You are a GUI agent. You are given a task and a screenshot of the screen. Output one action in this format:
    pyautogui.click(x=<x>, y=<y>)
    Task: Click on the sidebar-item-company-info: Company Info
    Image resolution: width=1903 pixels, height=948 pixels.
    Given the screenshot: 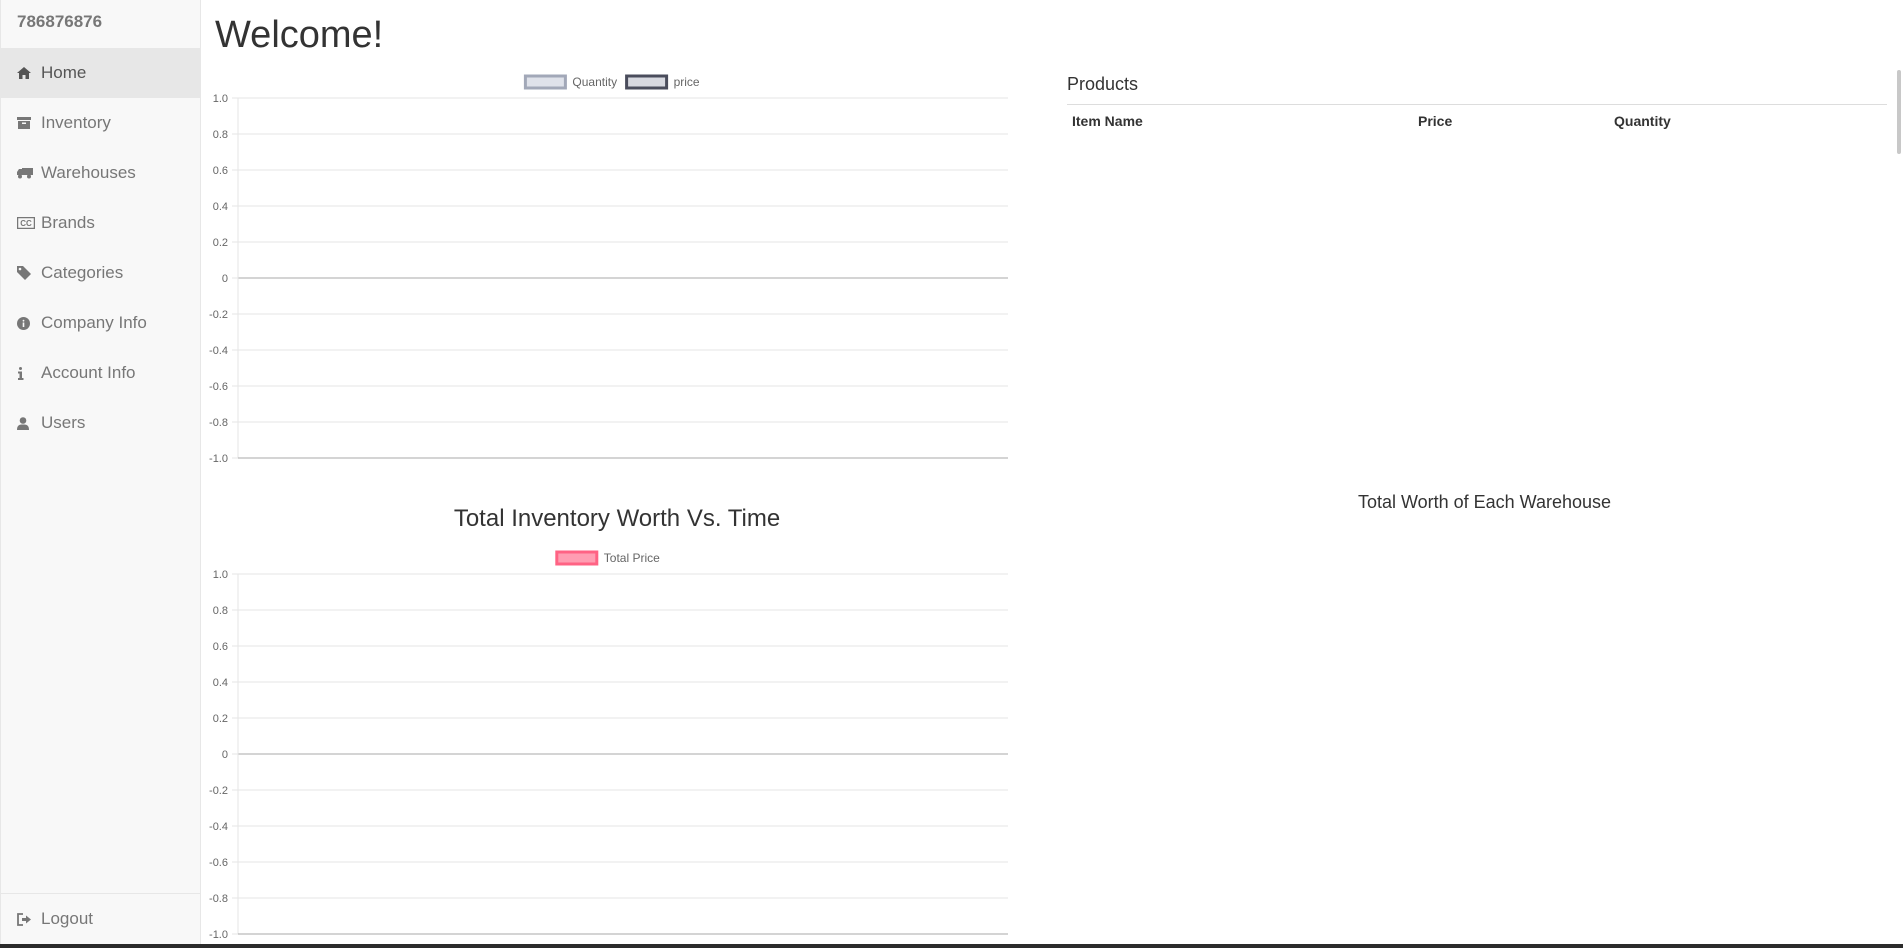 What is the action you would take?
    pyautogui.click(x=100, y=323)
    